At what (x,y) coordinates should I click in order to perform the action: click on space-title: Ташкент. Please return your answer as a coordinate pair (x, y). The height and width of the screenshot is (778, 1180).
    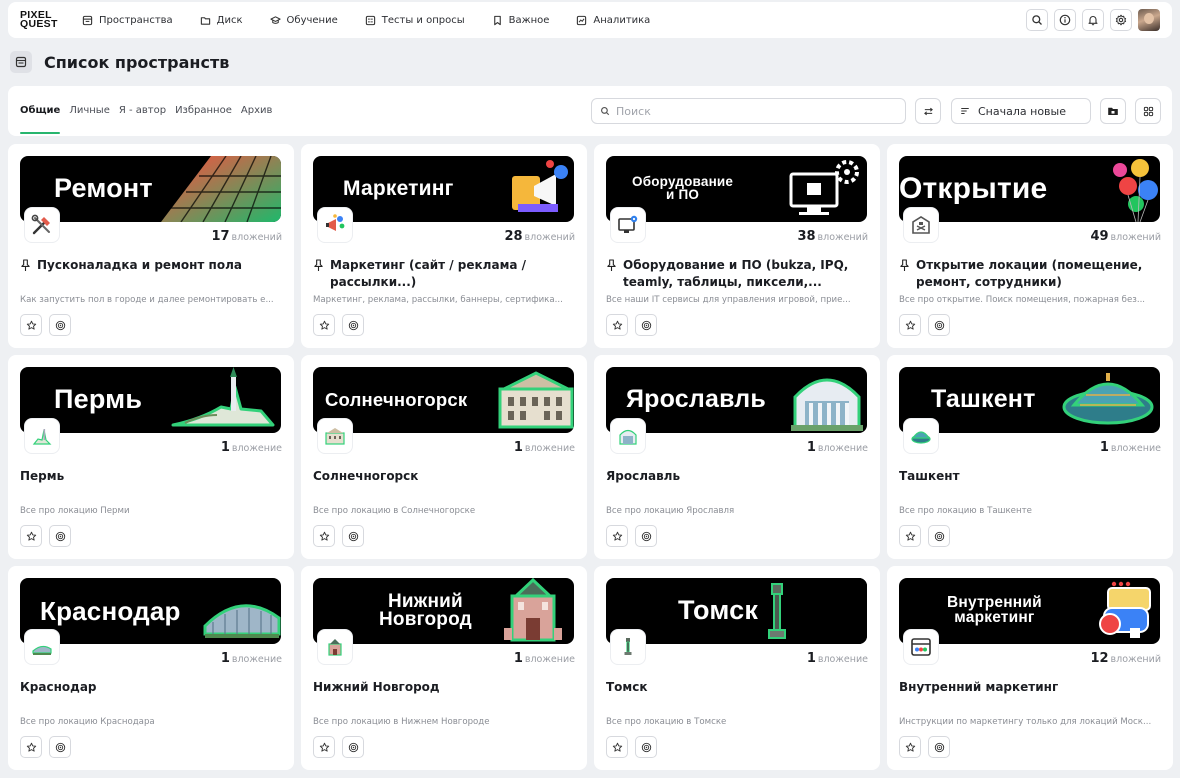
    Looking at the image, I should click on (1030, 476).